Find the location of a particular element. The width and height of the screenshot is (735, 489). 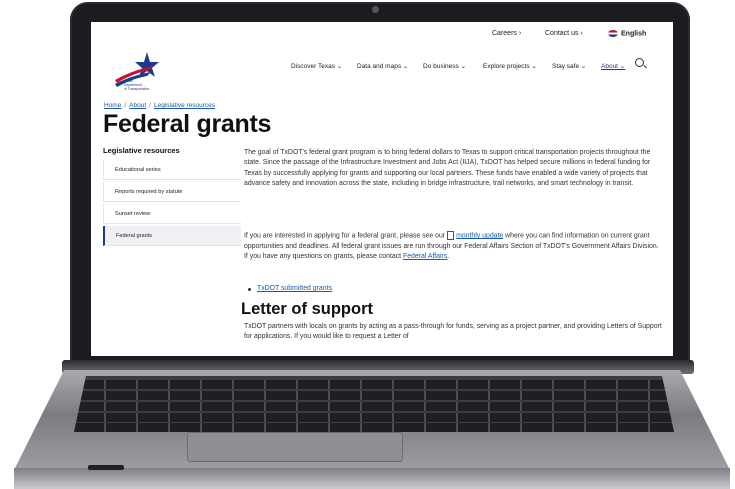

trackpad is located at coordinates (295, 447).